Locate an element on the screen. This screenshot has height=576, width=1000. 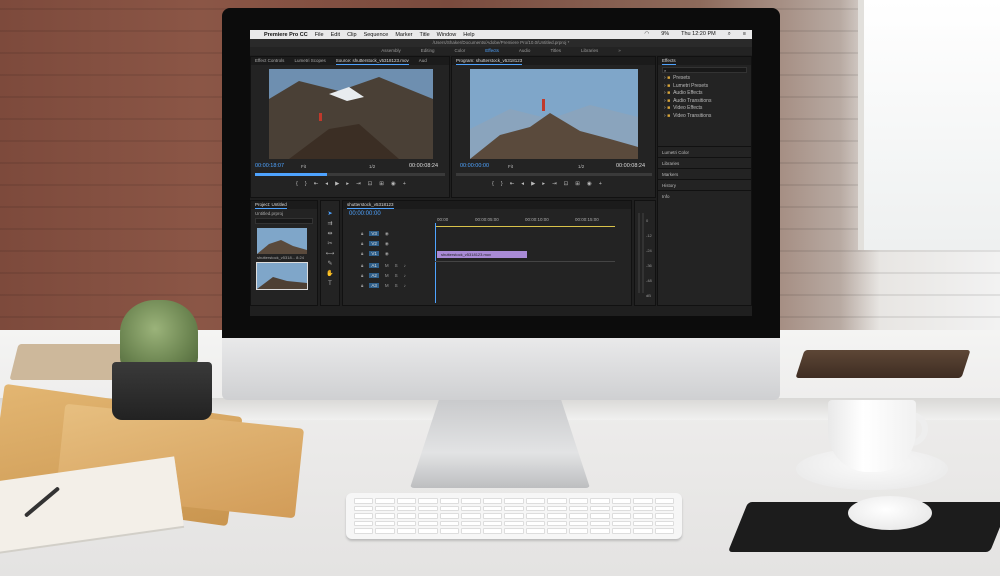
clip-thumbnail-selected is located at coordinates (282, 276).